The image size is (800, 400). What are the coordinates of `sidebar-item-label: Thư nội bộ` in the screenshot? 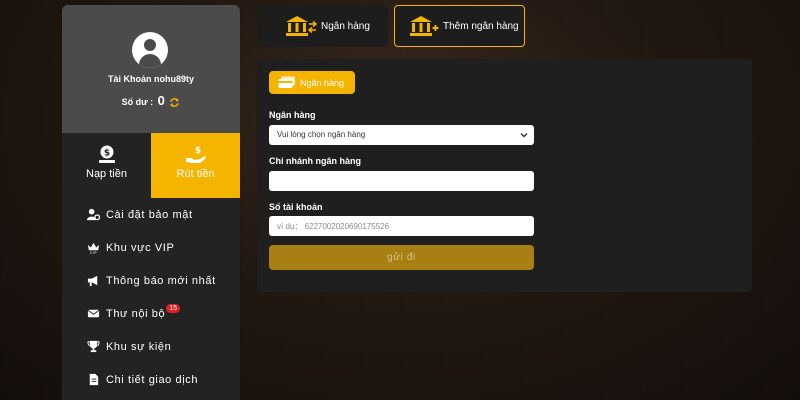 It's located at (136, 313).